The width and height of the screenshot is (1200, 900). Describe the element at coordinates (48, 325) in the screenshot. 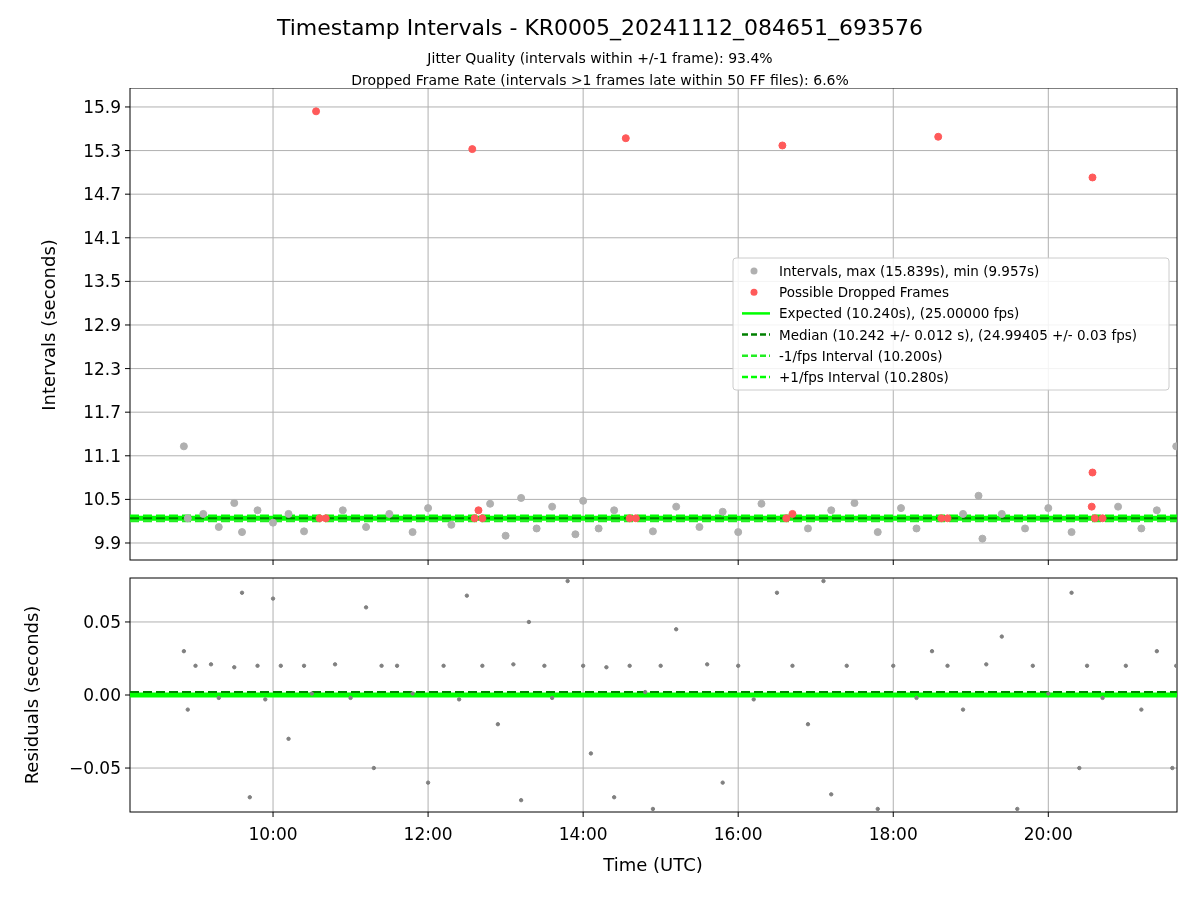

I see `y-axis-label: Intervals (seconds)` at that location.